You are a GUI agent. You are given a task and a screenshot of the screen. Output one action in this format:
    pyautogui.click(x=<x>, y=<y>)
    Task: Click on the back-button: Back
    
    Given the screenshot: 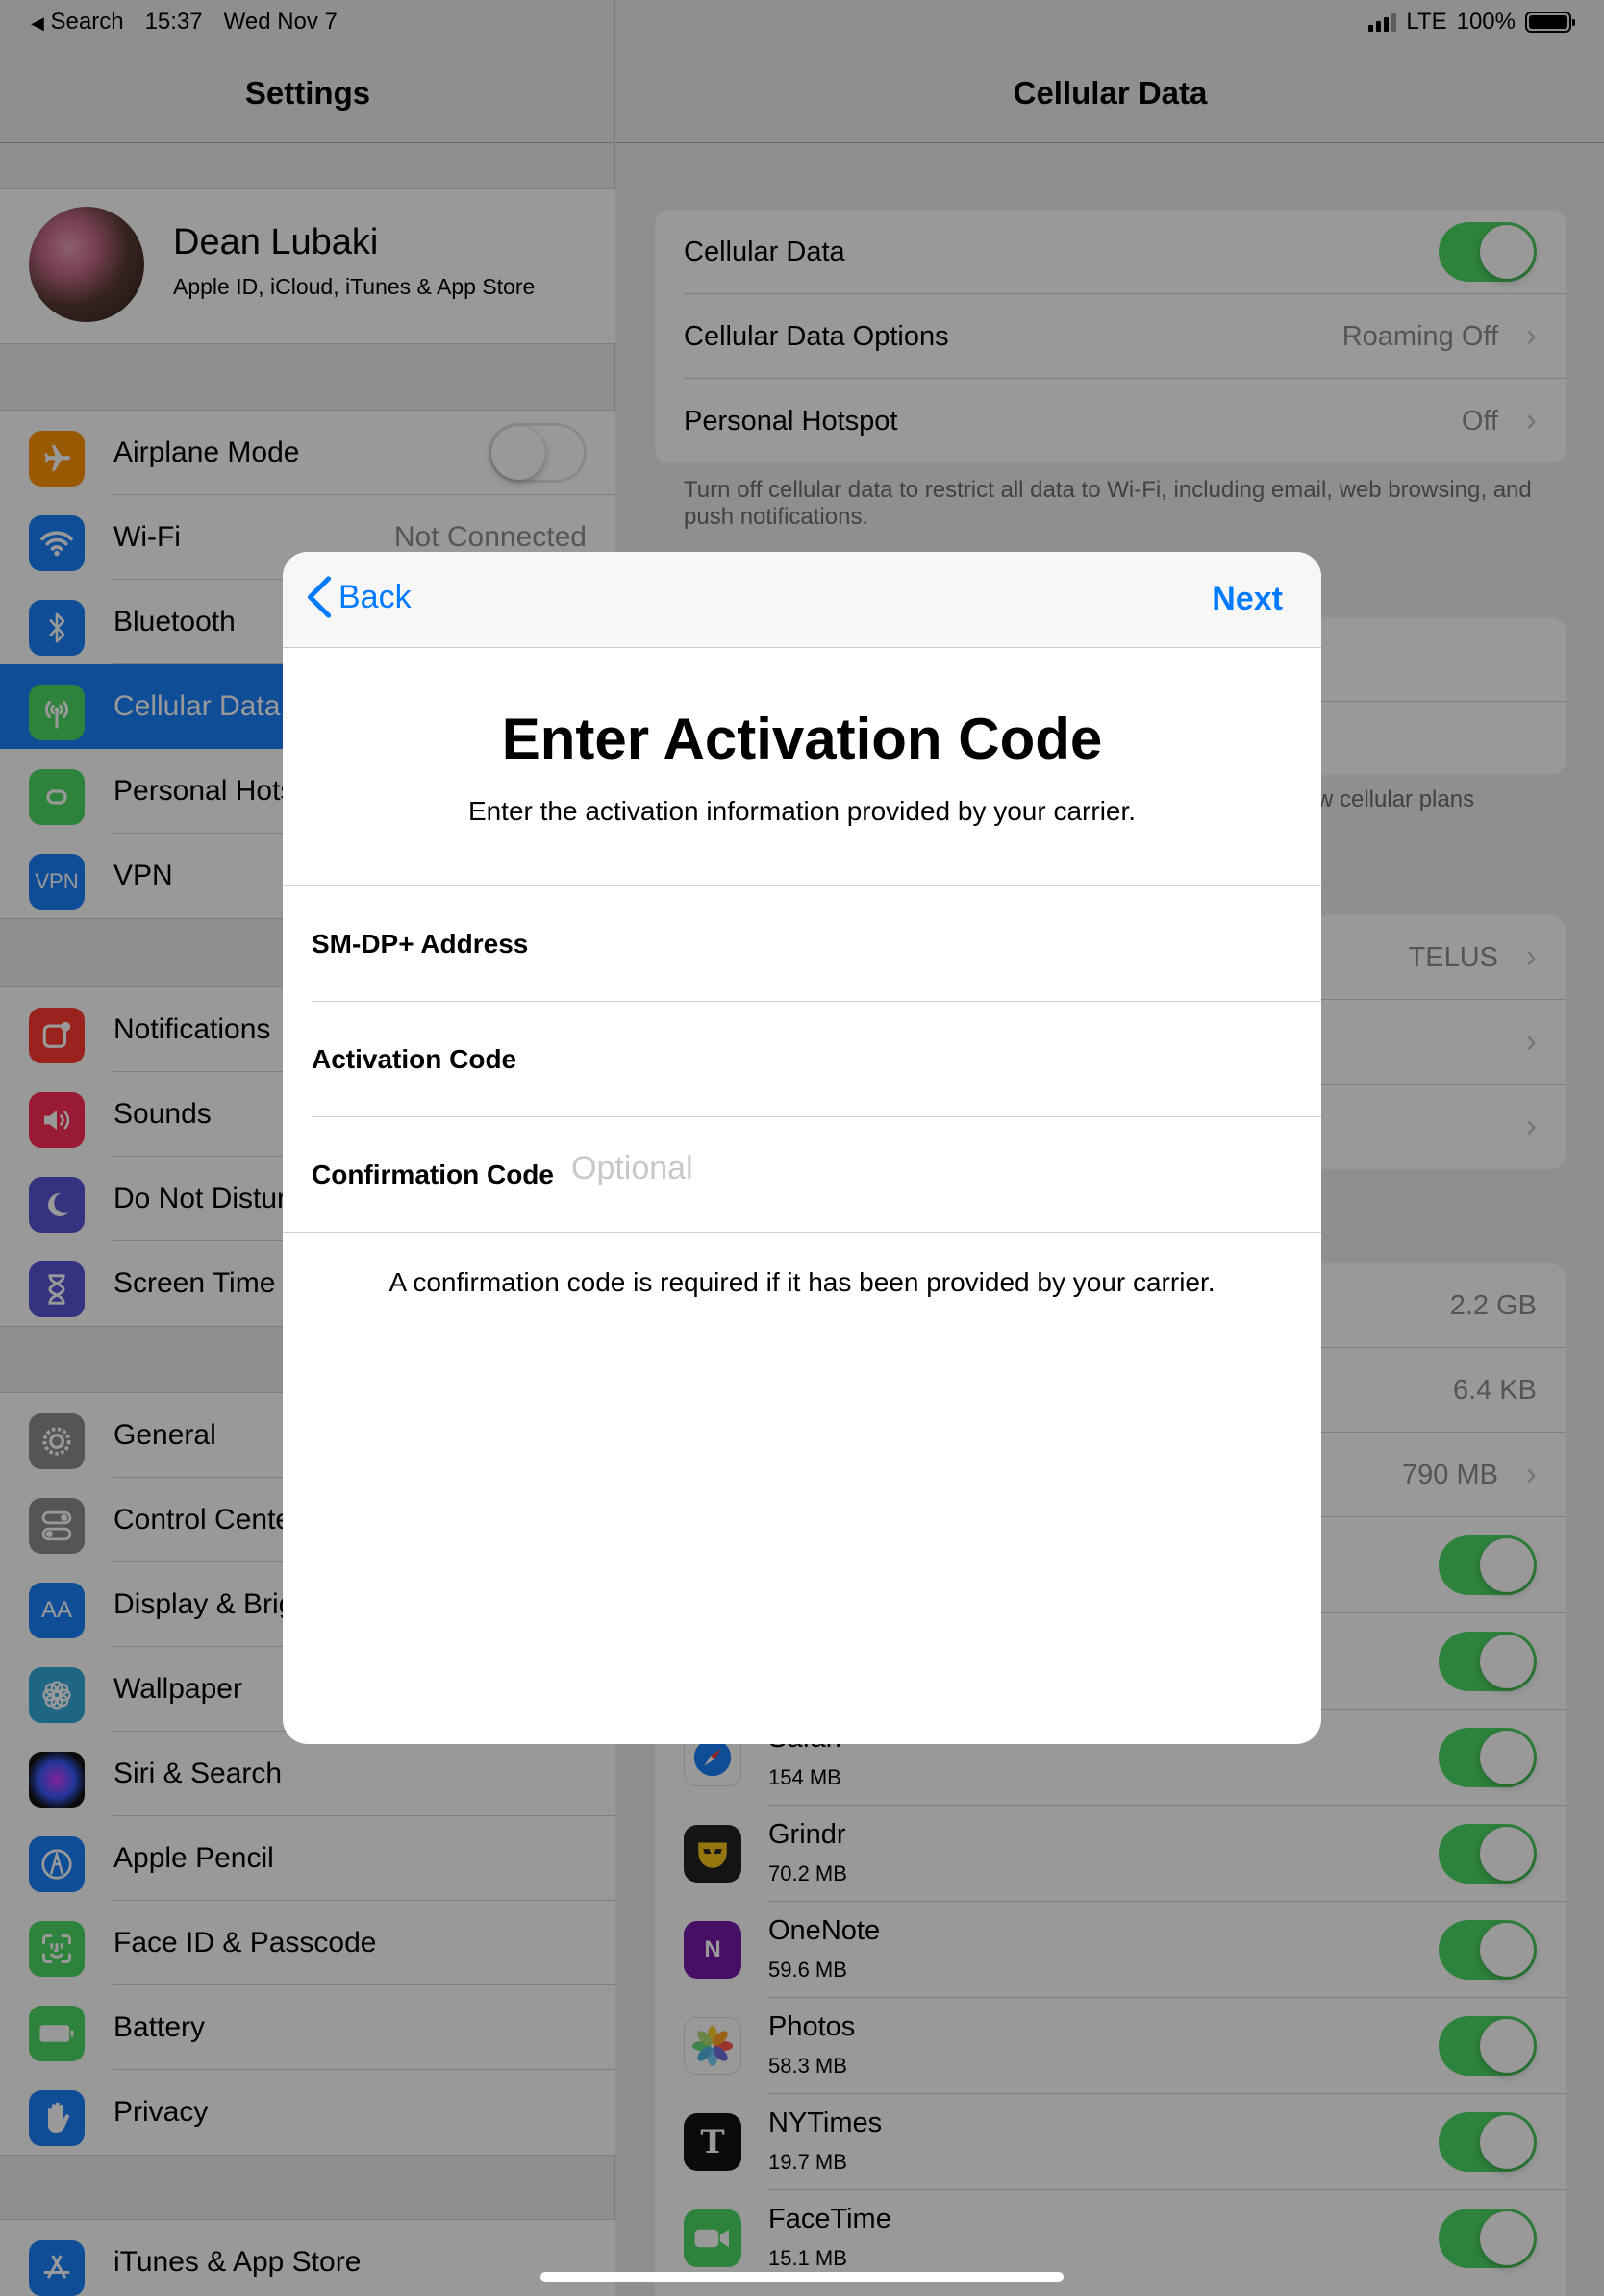 What is the action you would take?
    pyautogui.click(x=359, y=597)
    